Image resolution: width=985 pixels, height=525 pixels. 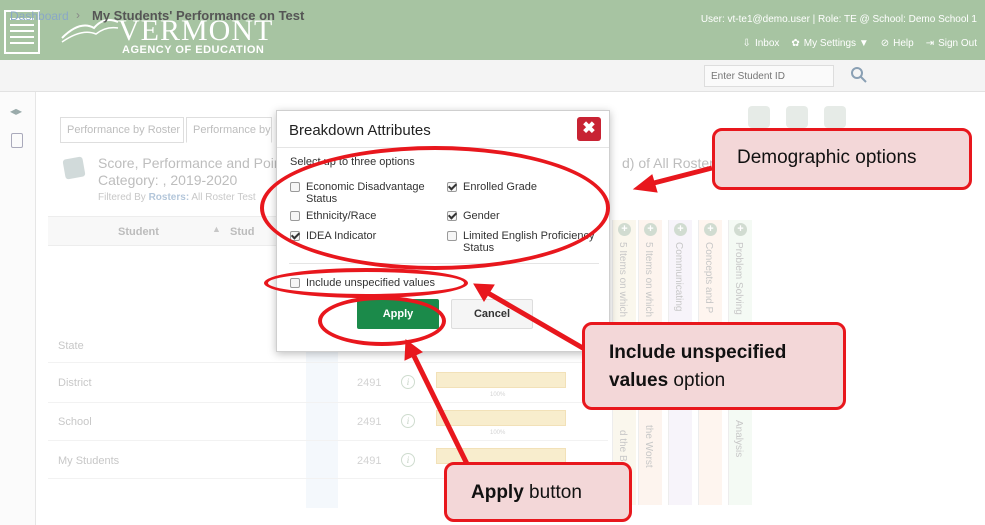 What do you see at coordinates (885, 43) in the screenshot?
I see `help-icon: ⊘` at bounding box center [885, 43].